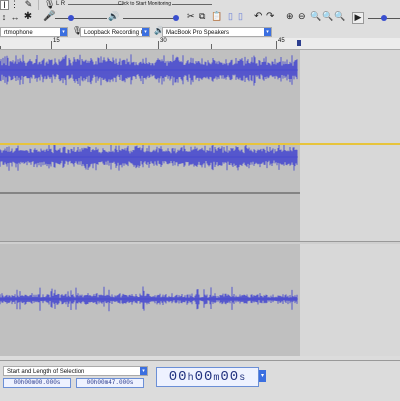  What do you see at coordinates (302, 16) in the screenshot?
I see `zoom-out-icon: ⊖` at bounding box center [302, 16].